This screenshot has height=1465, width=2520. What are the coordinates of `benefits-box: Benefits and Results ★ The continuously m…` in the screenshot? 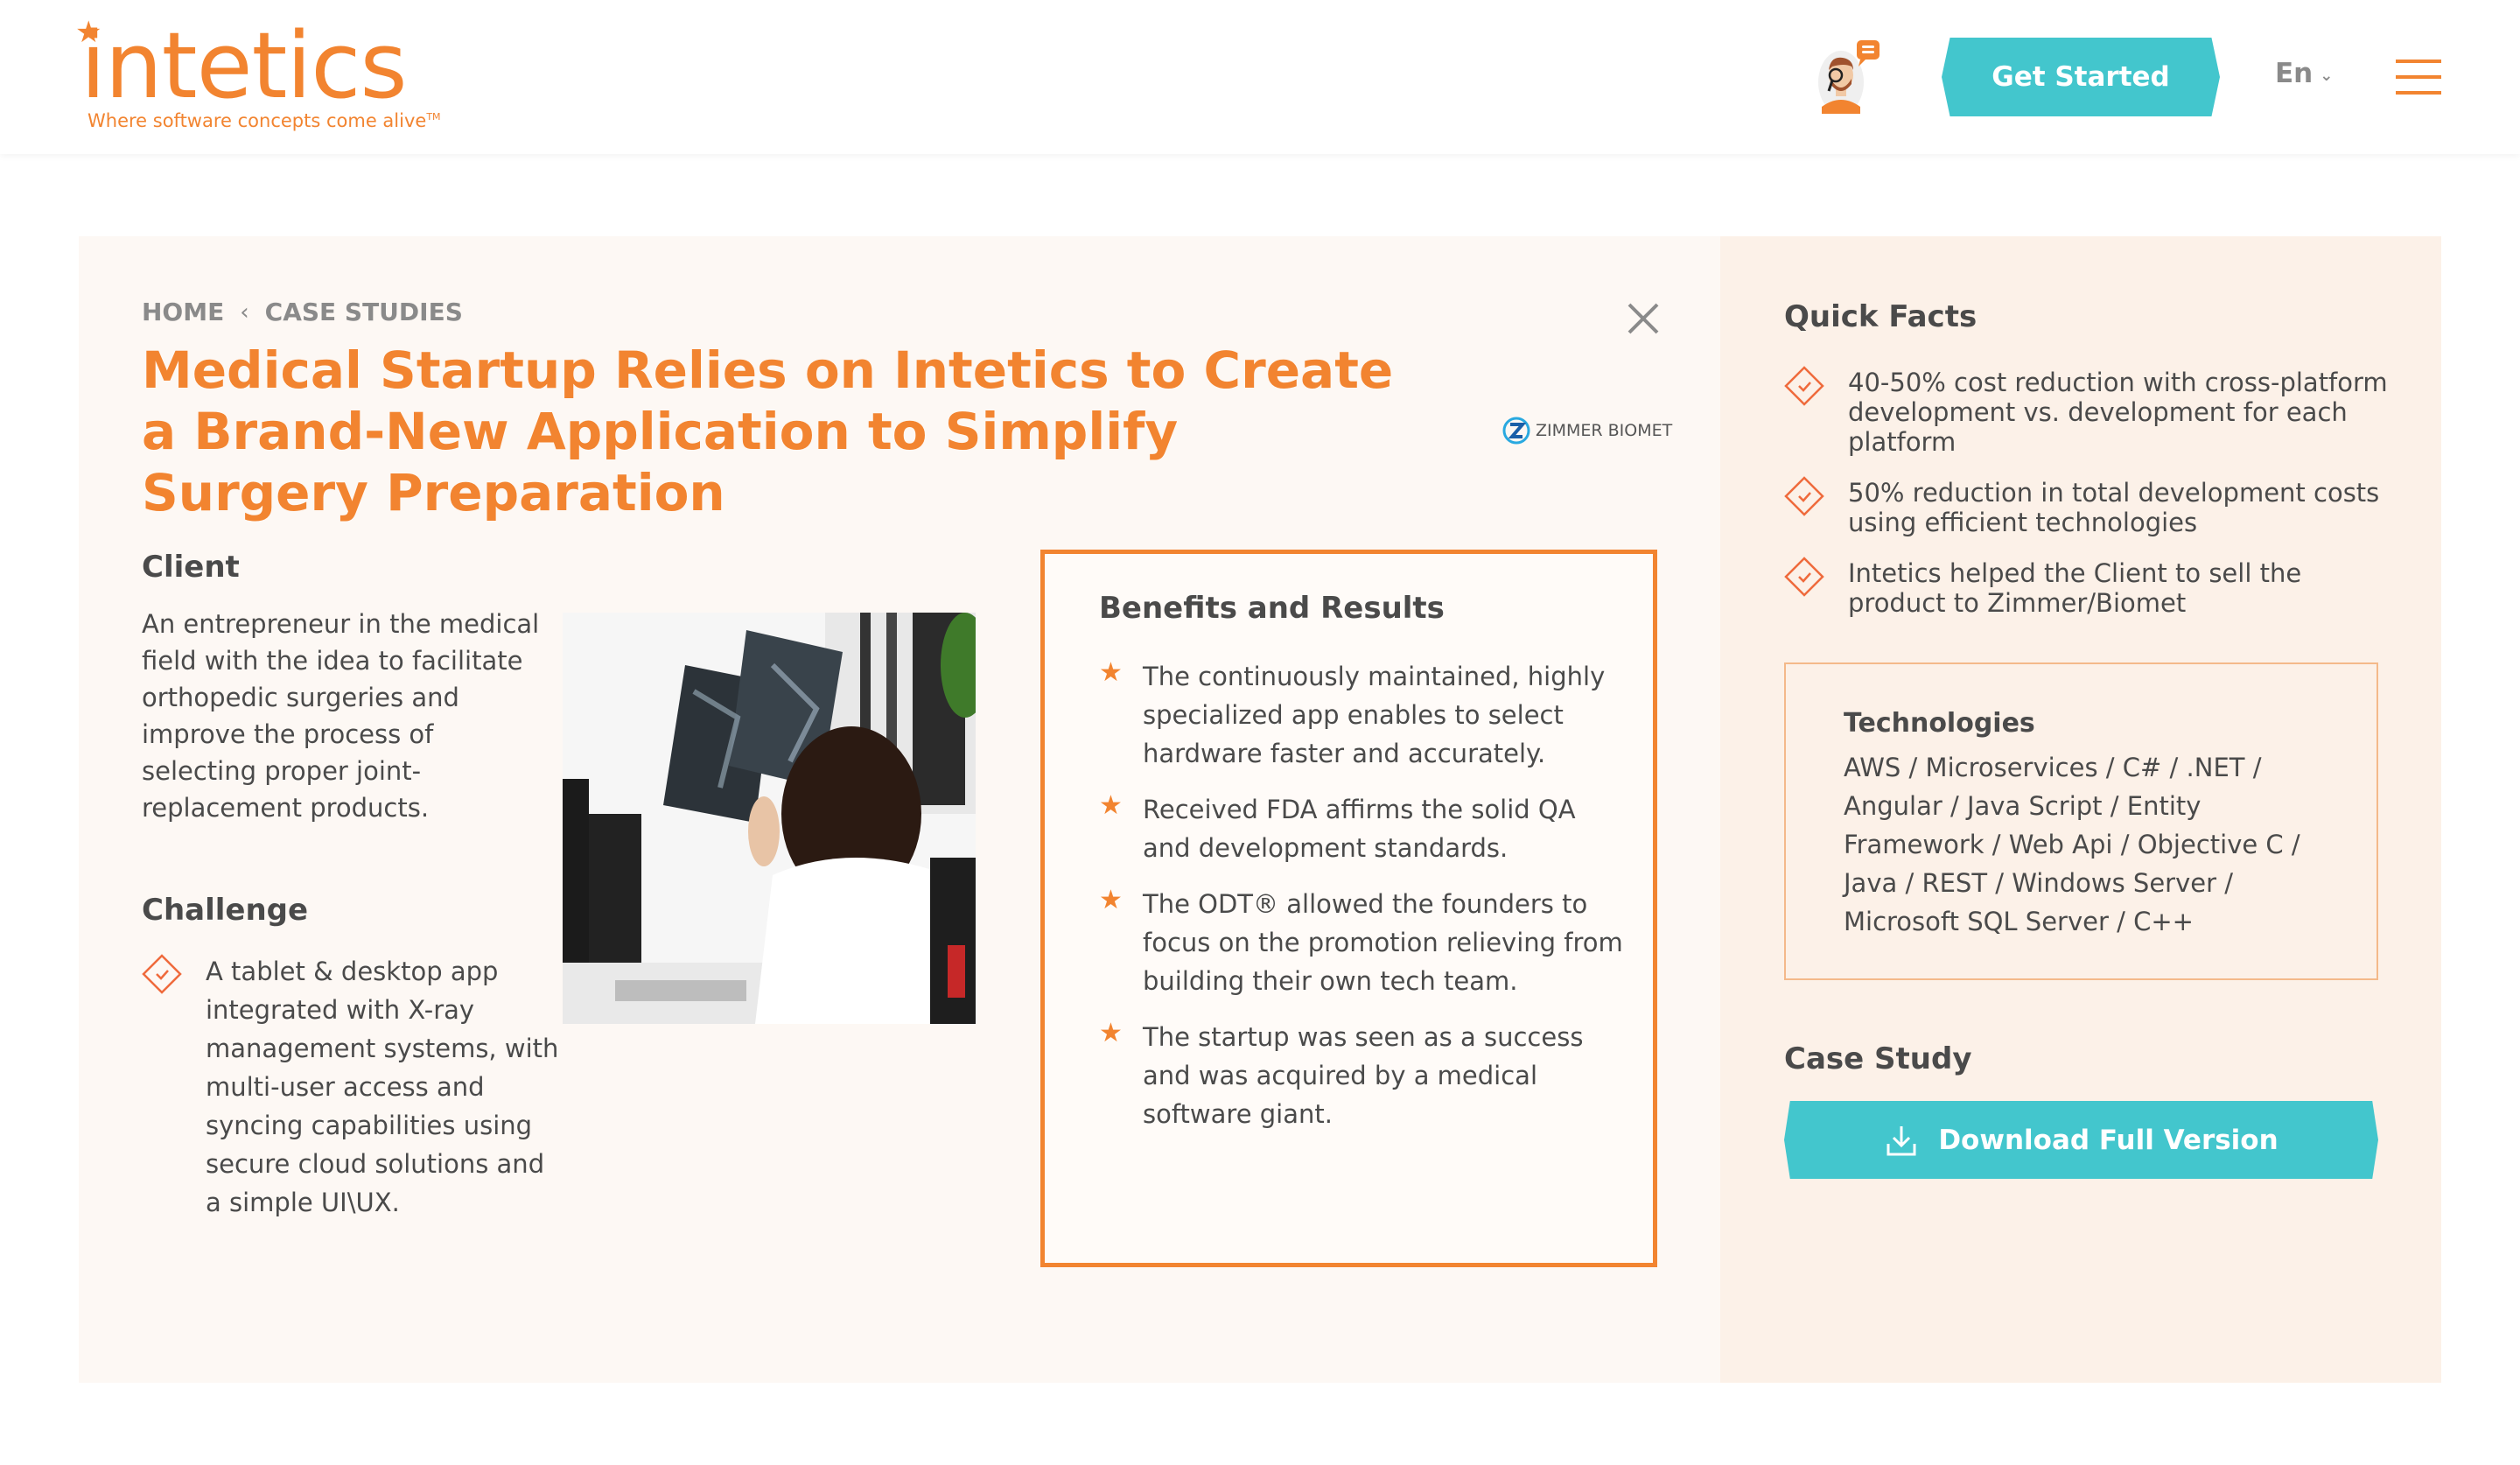 It's located at (1348, 908).